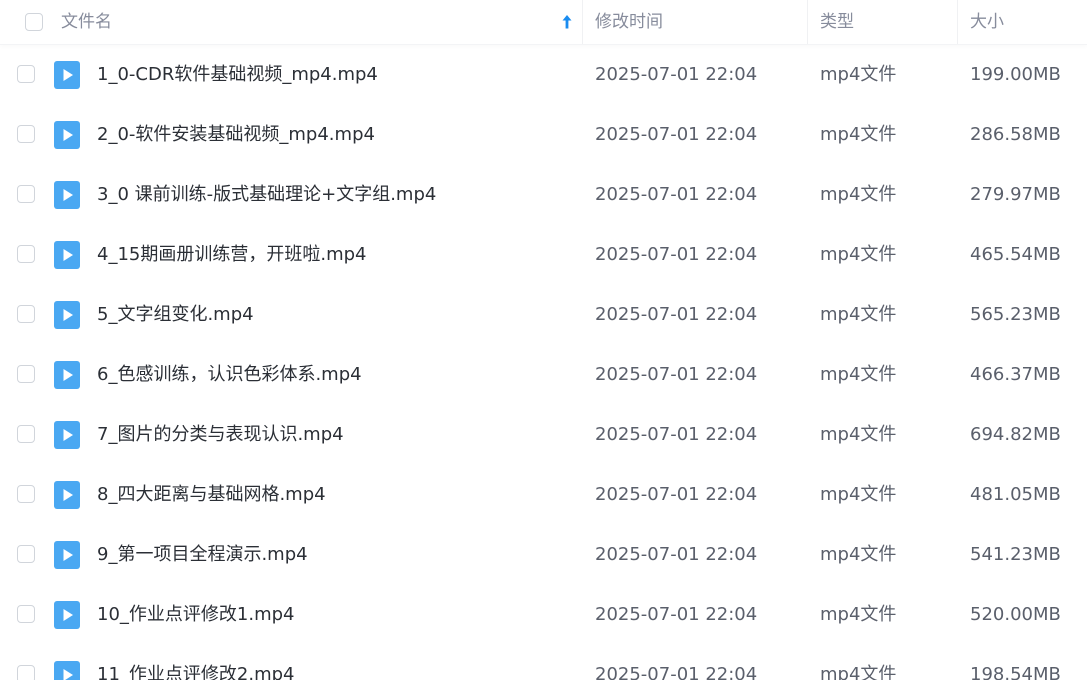 Image resolution: width=1087 pixels, height=680 pixels. What do you see at coordinates (266, 195) in the screenshot?
I see `file-name: 3_0 课前训练-版式基础理论+文字组.mp4` at bounding box center [266, 195].